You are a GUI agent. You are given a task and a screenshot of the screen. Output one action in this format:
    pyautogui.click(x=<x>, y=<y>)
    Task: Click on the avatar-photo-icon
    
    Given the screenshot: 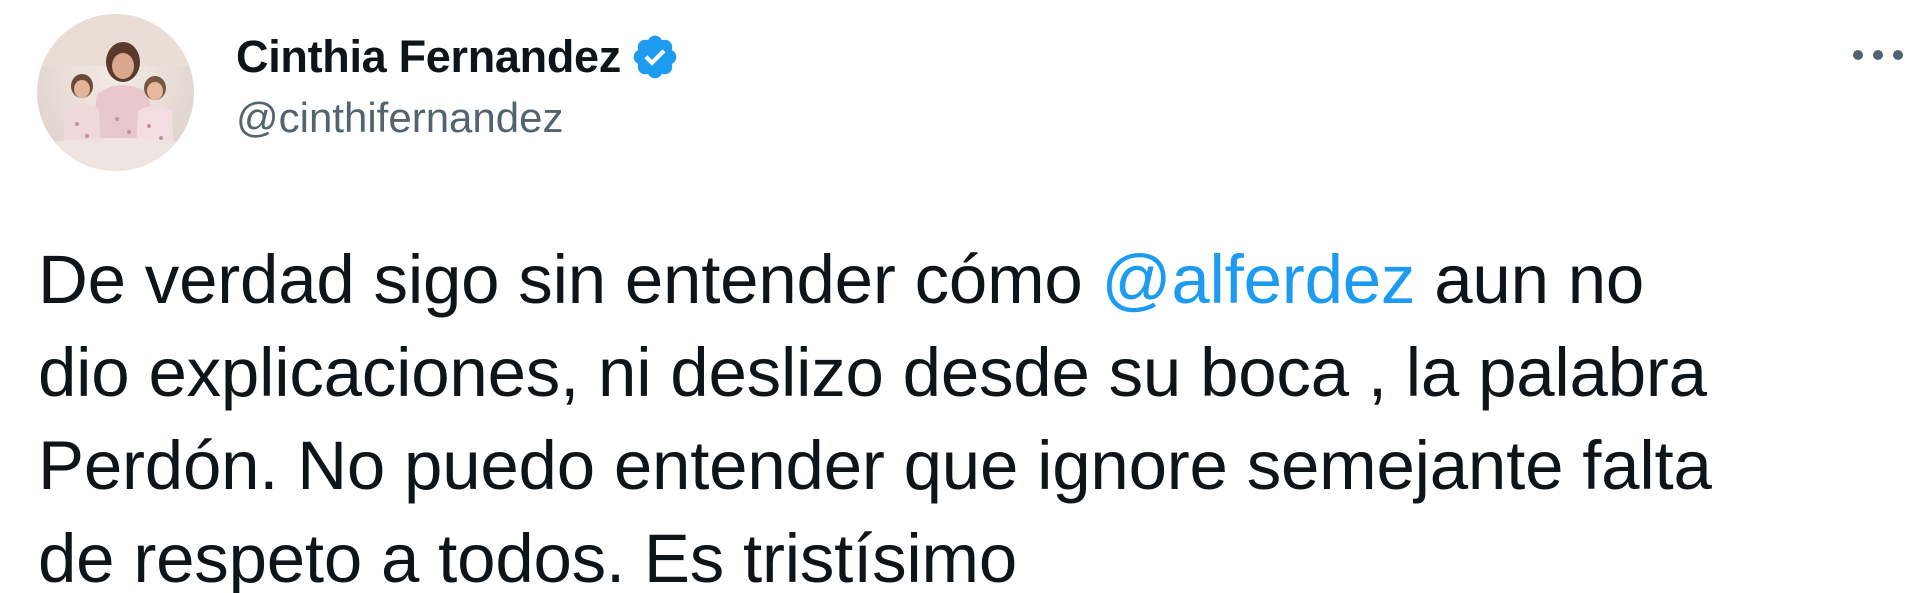 What is the action you would take?
    pyautogui.click(x=115, y=92)
    